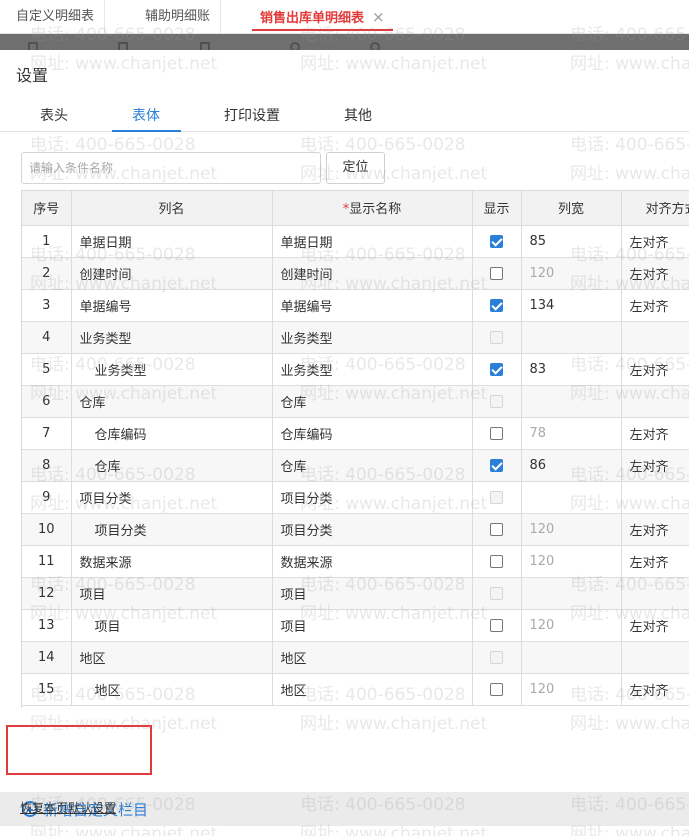 The height and width of the screenshot is (836, 689). I want to click on table-row: 6 仓库 仓库, so click(355, 401).